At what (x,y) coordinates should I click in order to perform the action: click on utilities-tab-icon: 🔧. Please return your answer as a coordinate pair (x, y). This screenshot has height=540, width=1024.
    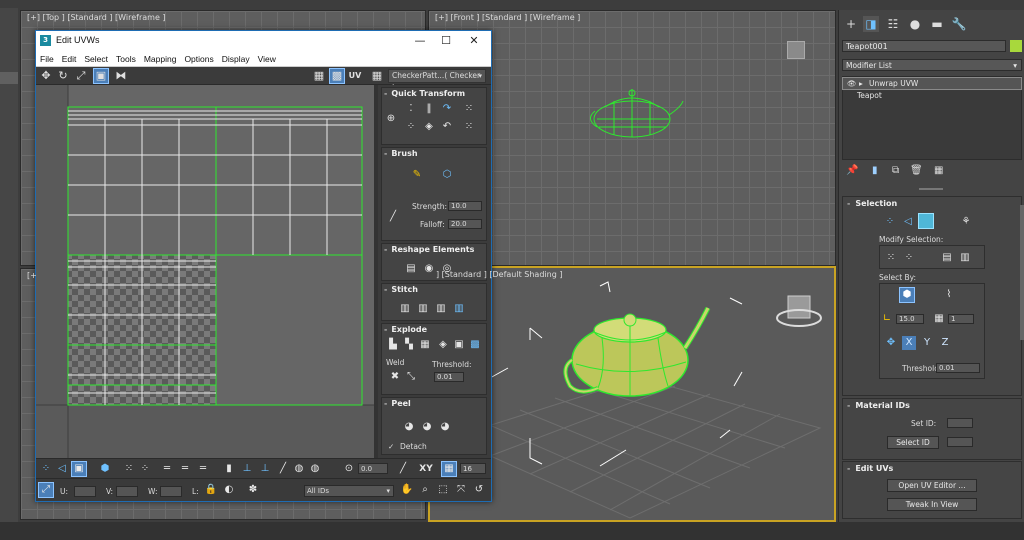
    Looking at the image, I should click on (959, 24).